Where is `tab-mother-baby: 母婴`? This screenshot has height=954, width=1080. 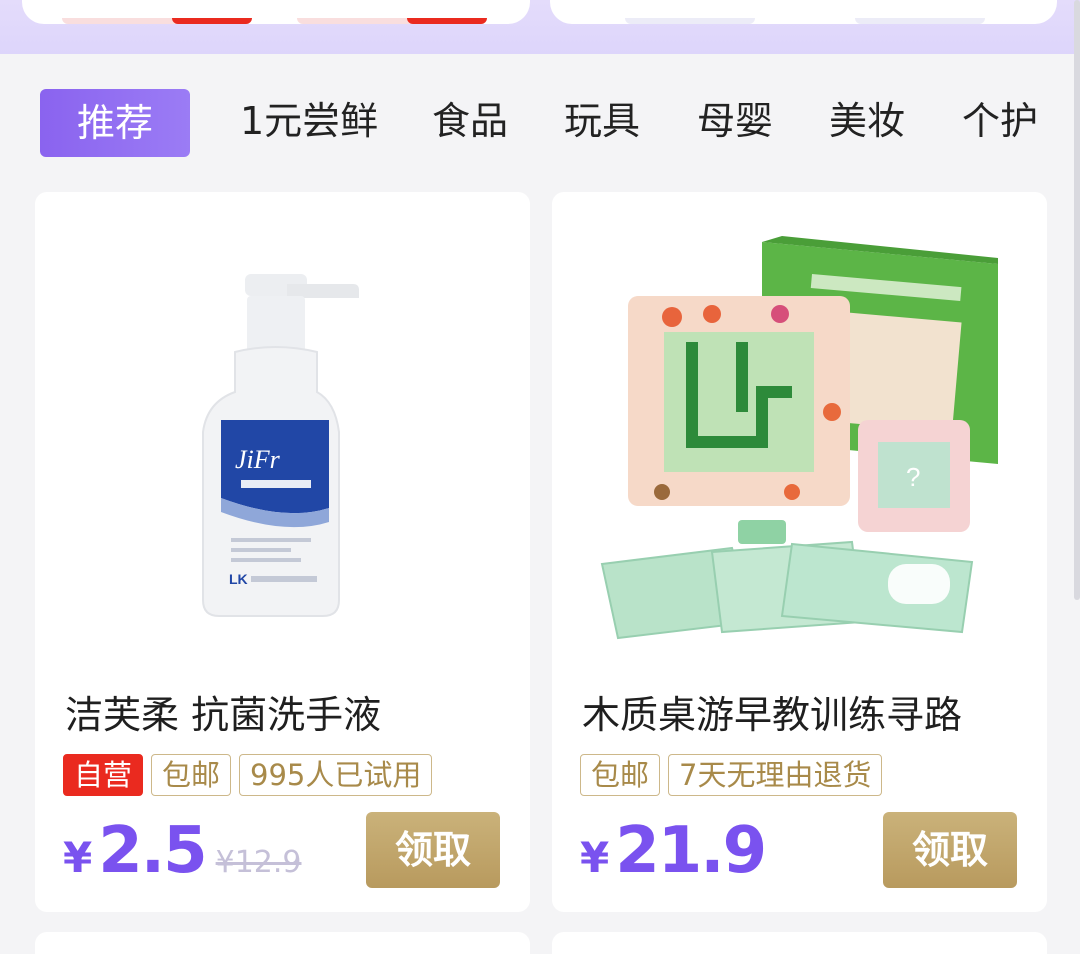 tab-mother-baby: 母婴 is located at coordinates (735, 121).